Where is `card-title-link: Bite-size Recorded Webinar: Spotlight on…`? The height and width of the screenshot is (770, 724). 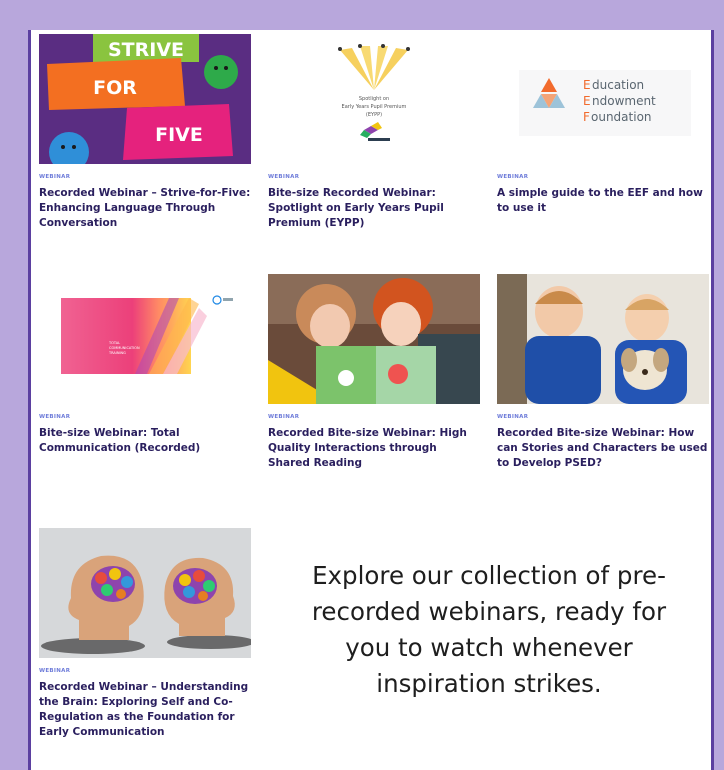 card-title-link: Bite-size Recorded Webinar: Spotlight on… is located at coordinates (374, 208).